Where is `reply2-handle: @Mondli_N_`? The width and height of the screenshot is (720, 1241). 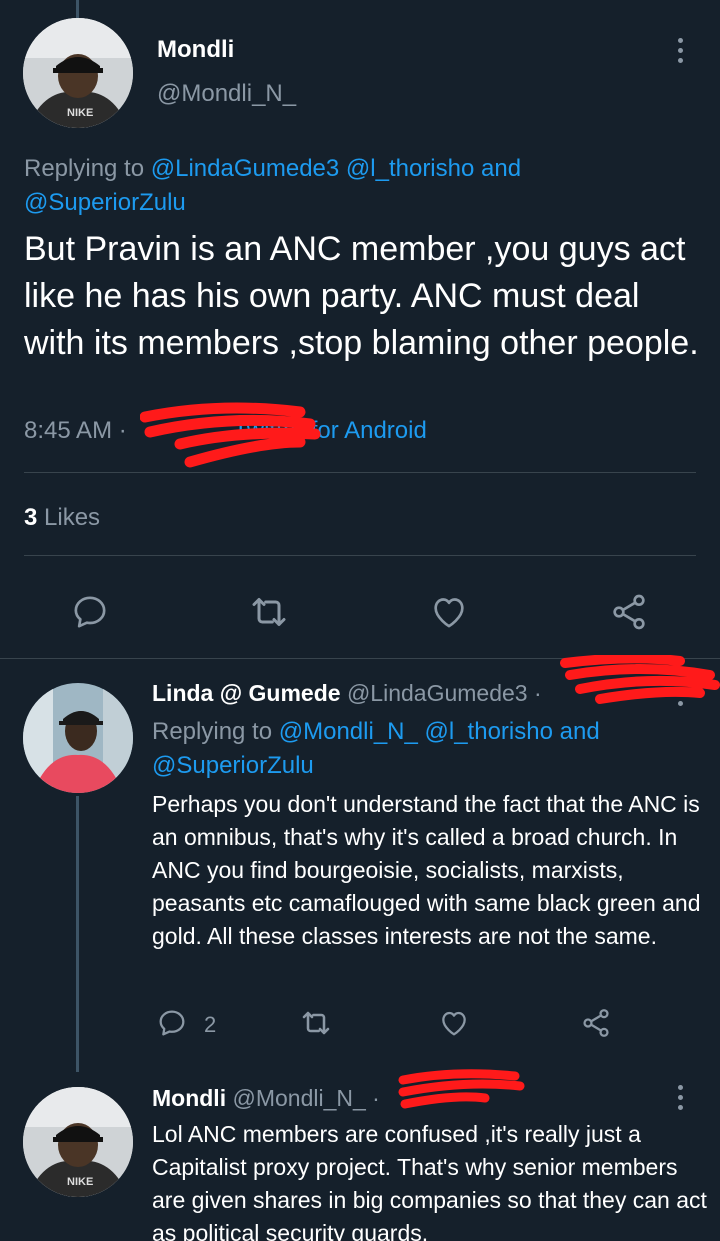 reply2-handle: @Mondli_N_ is located at coordinates (298, 1098).